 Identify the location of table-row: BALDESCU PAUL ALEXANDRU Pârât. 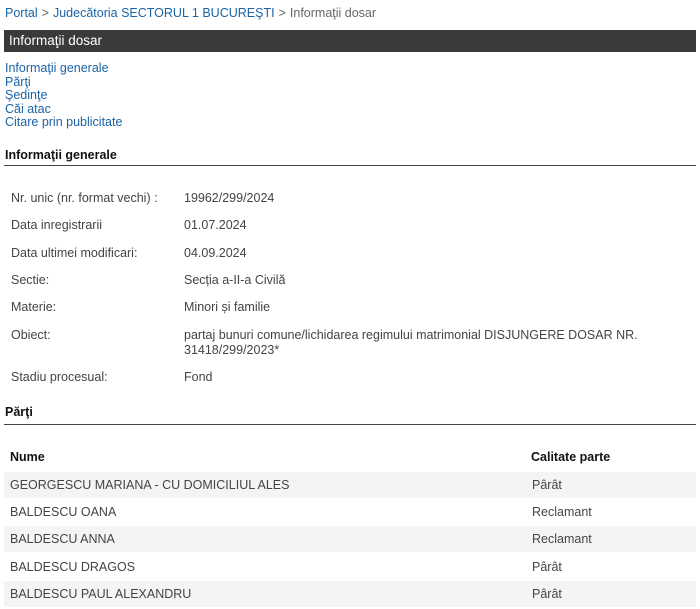
(350, 594).